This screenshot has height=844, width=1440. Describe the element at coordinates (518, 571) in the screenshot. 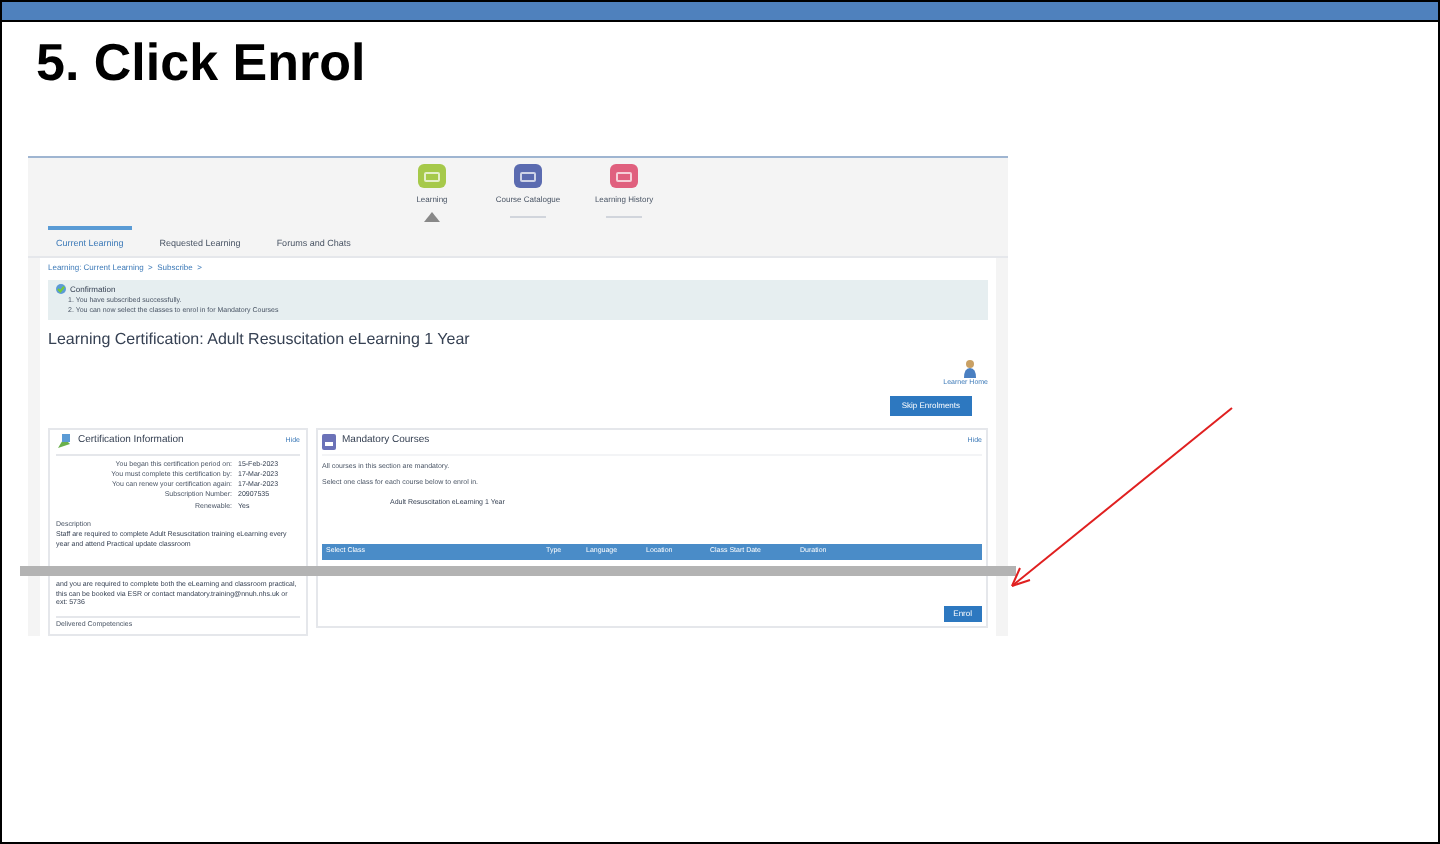

I see `scrollbar-drawing` at that location.